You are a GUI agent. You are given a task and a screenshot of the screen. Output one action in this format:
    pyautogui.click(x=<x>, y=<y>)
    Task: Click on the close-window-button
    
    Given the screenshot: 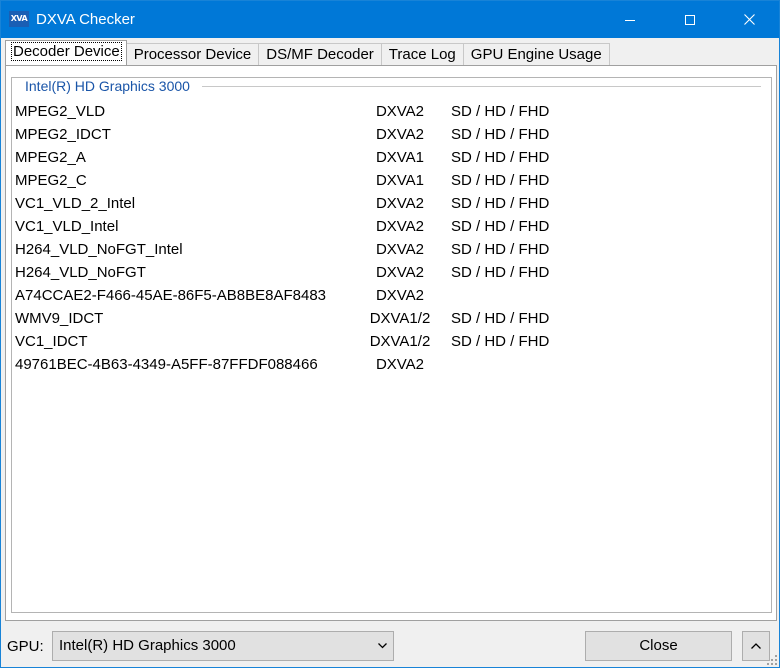 What is the action you would take?
    pyautogui.click(x=749, y=19)
    